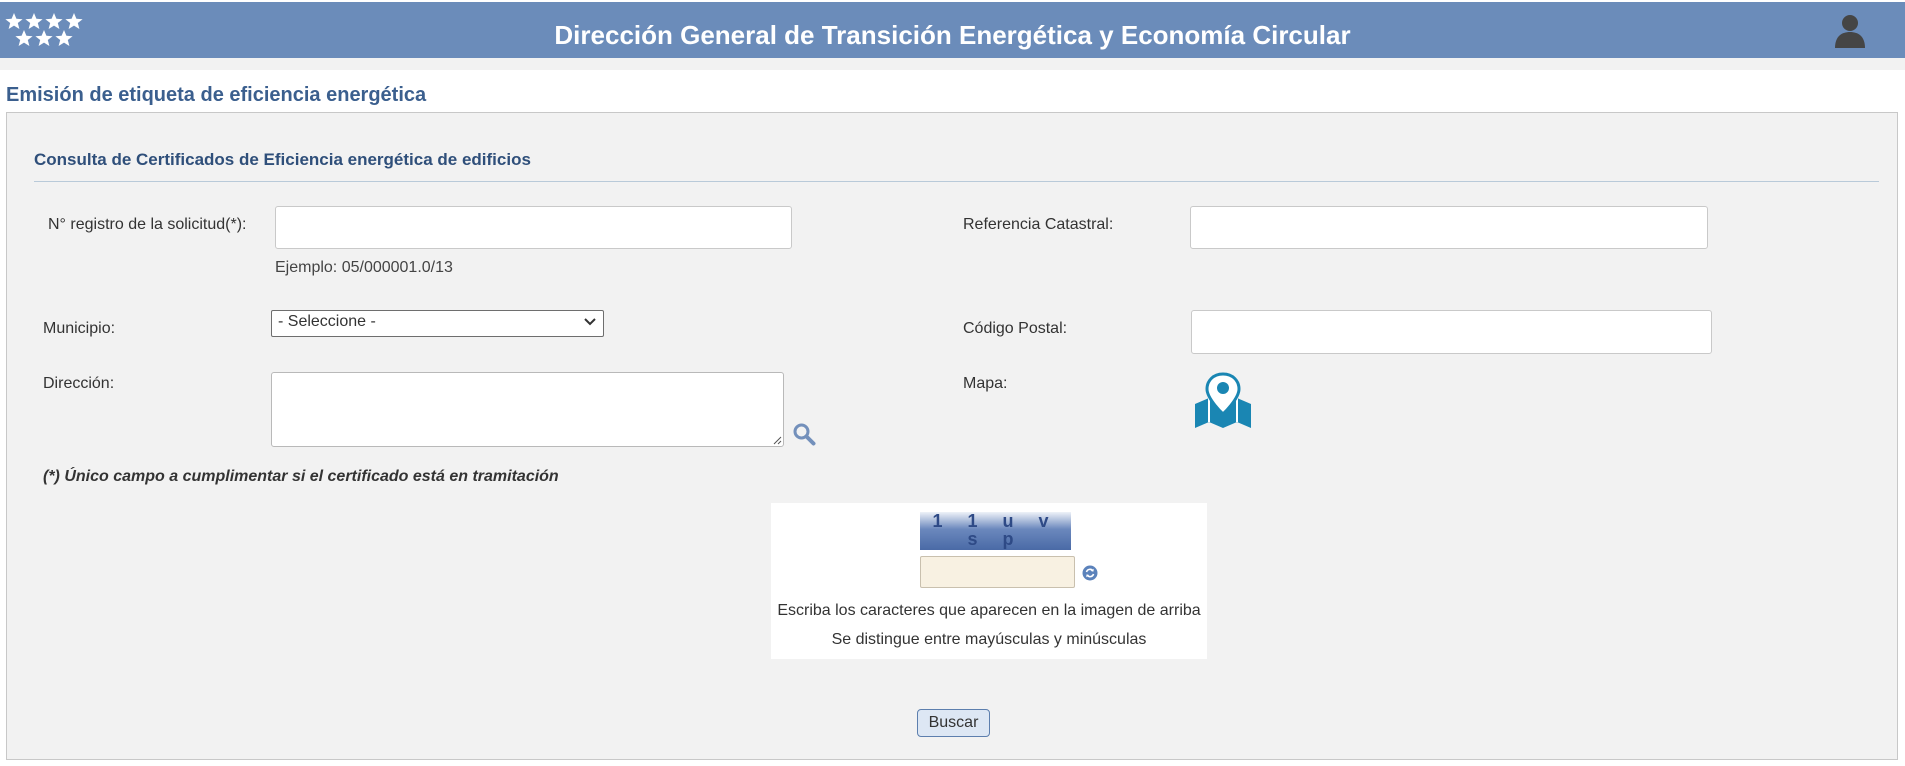  Describe the element at coordinates (952, 64) in the screenshot. I see `header-strip` at that location.